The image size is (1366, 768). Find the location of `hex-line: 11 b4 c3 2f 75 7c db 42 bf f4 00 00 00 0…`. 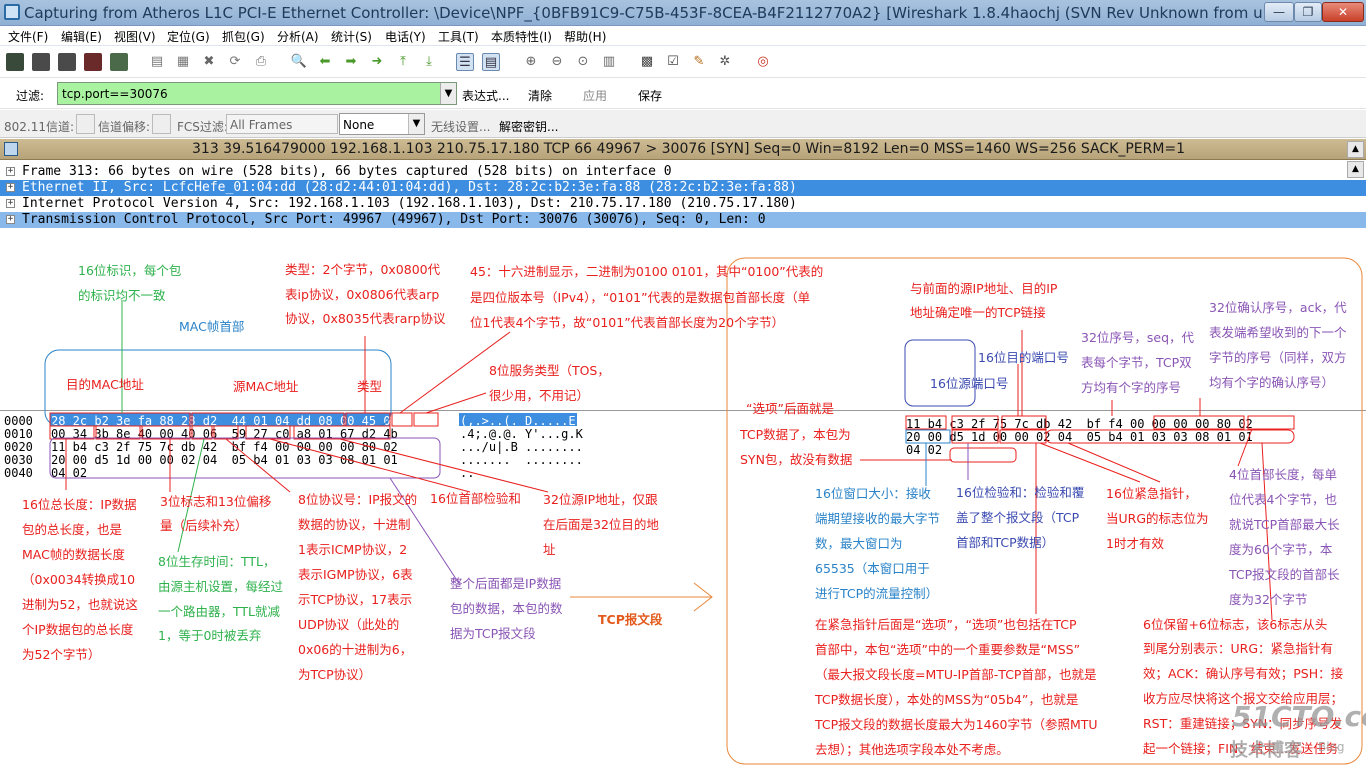

hex-line: 11 b4 c3 2f 75 7c db 42 bf f4 00 00 00 0… is located at coordinates (224, 447).